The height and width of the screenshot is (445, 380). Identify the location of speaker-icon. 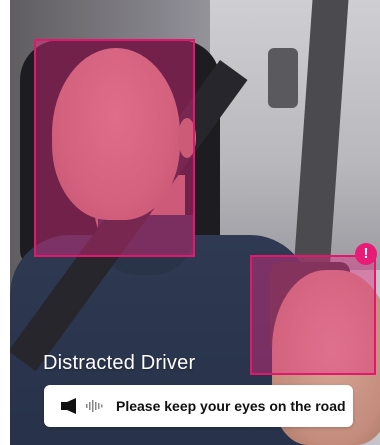
(68, 406).